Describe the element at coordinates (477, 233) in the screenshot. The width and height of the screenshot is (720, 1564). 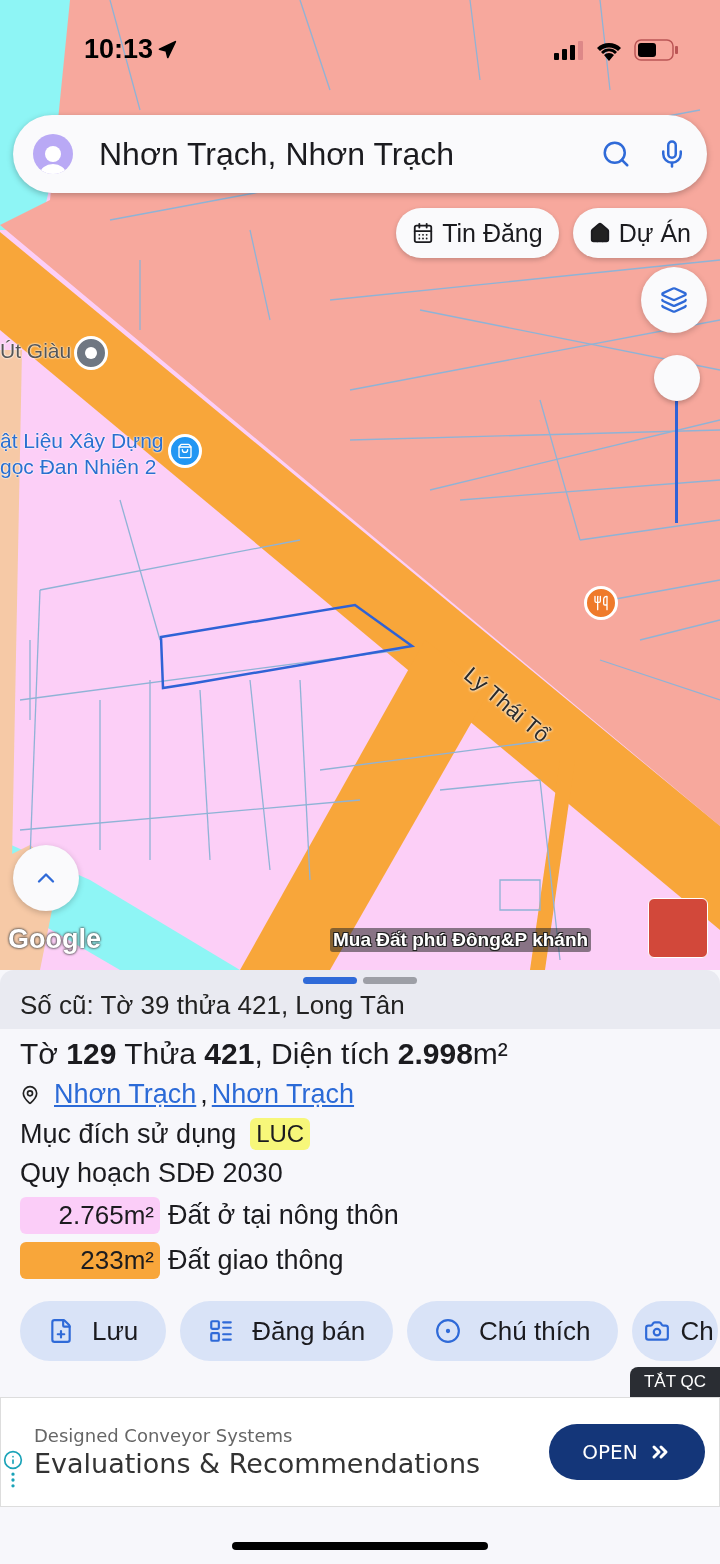
I see `filter-chip: Tin Đăng` at that location.